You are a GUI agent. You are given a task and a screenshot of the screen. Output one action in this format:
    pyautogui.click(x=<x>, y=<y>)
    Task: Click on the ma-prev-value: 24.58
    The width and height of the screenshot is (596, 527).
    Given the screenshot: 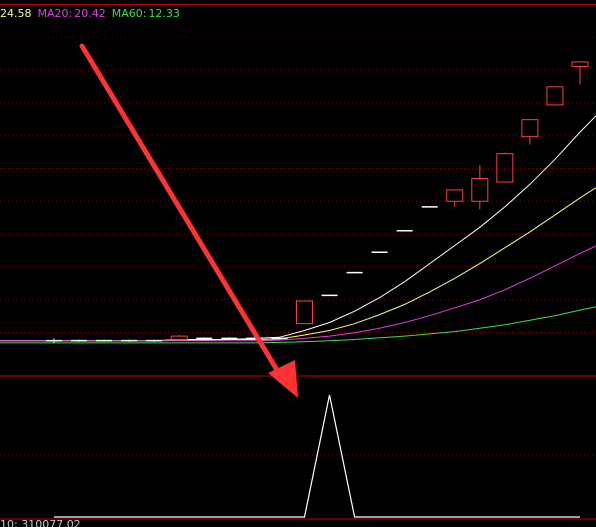 What is the action you would take?
    pyautogui.click(x=16, y=13)
    